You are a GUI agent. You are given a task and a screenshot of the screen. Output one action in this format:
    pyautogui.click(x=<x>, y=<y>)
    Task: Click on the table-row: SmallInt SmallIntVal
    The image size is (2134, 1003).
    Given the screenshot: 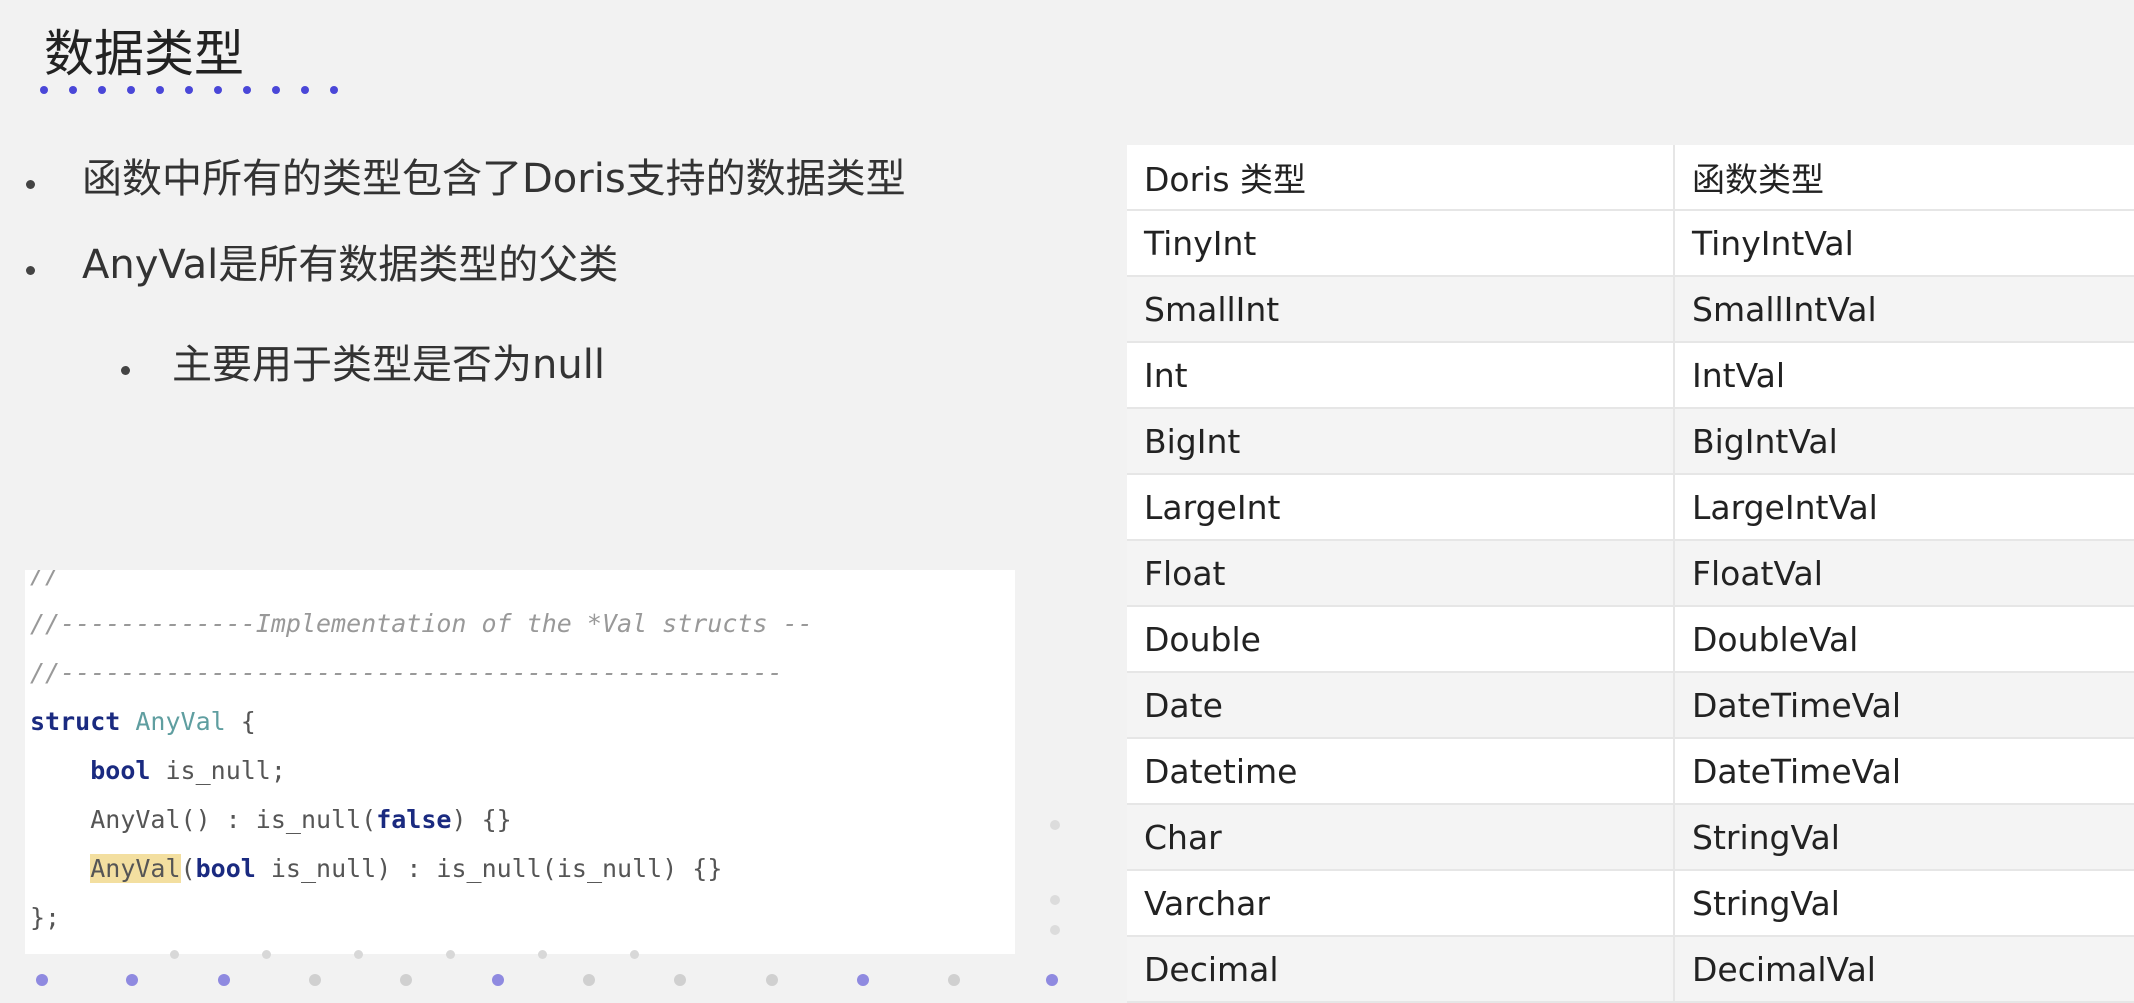 What is the action you would take?
    pyautogui.click(x=1630, y=309)
    